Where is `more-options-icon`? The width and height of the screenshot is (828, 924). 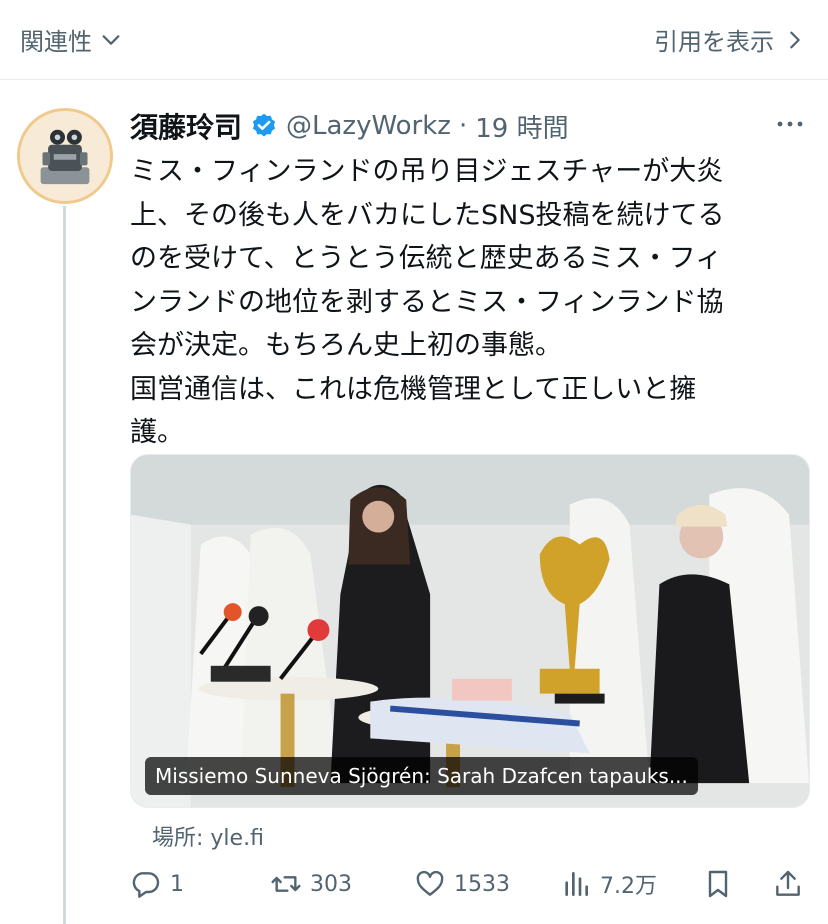
more-options-icon is located at coordinates (790, 124).